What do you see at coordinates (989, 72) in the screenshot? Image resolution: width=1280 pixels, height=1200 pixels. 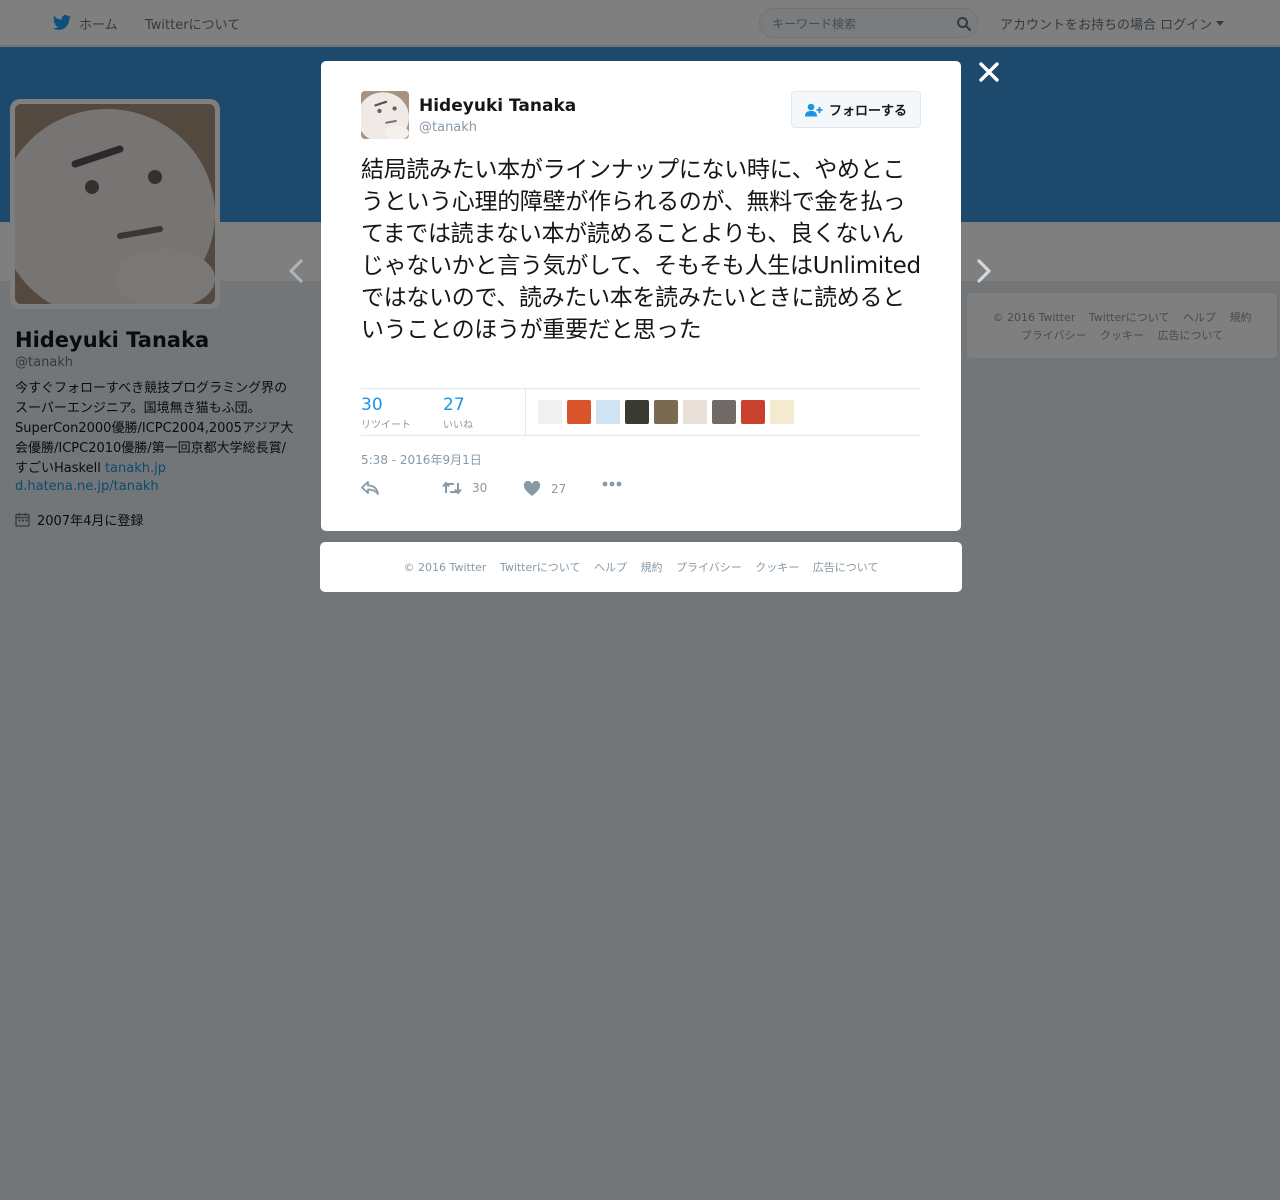 I see `close-icon` at bounding box center [989, 72].